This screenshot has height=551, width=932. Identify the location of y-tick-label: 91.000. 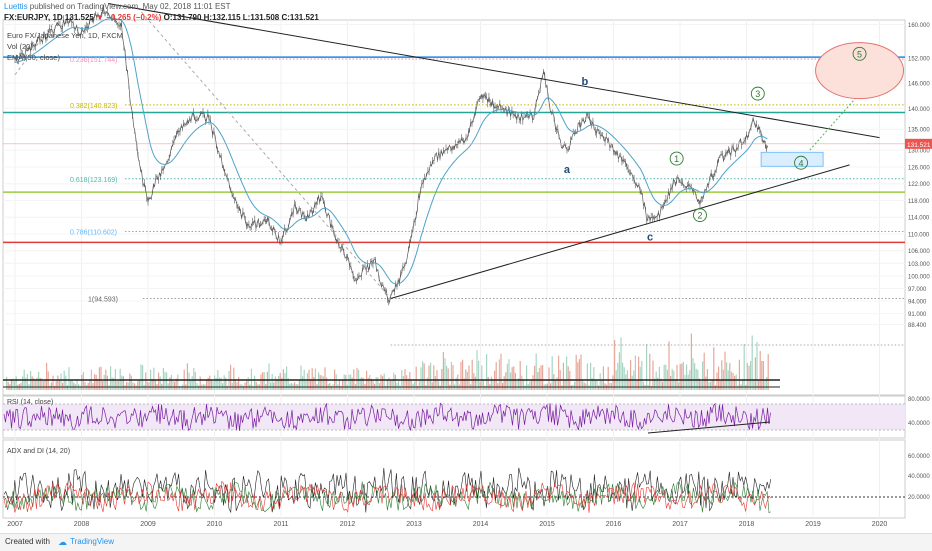
(917, 315).